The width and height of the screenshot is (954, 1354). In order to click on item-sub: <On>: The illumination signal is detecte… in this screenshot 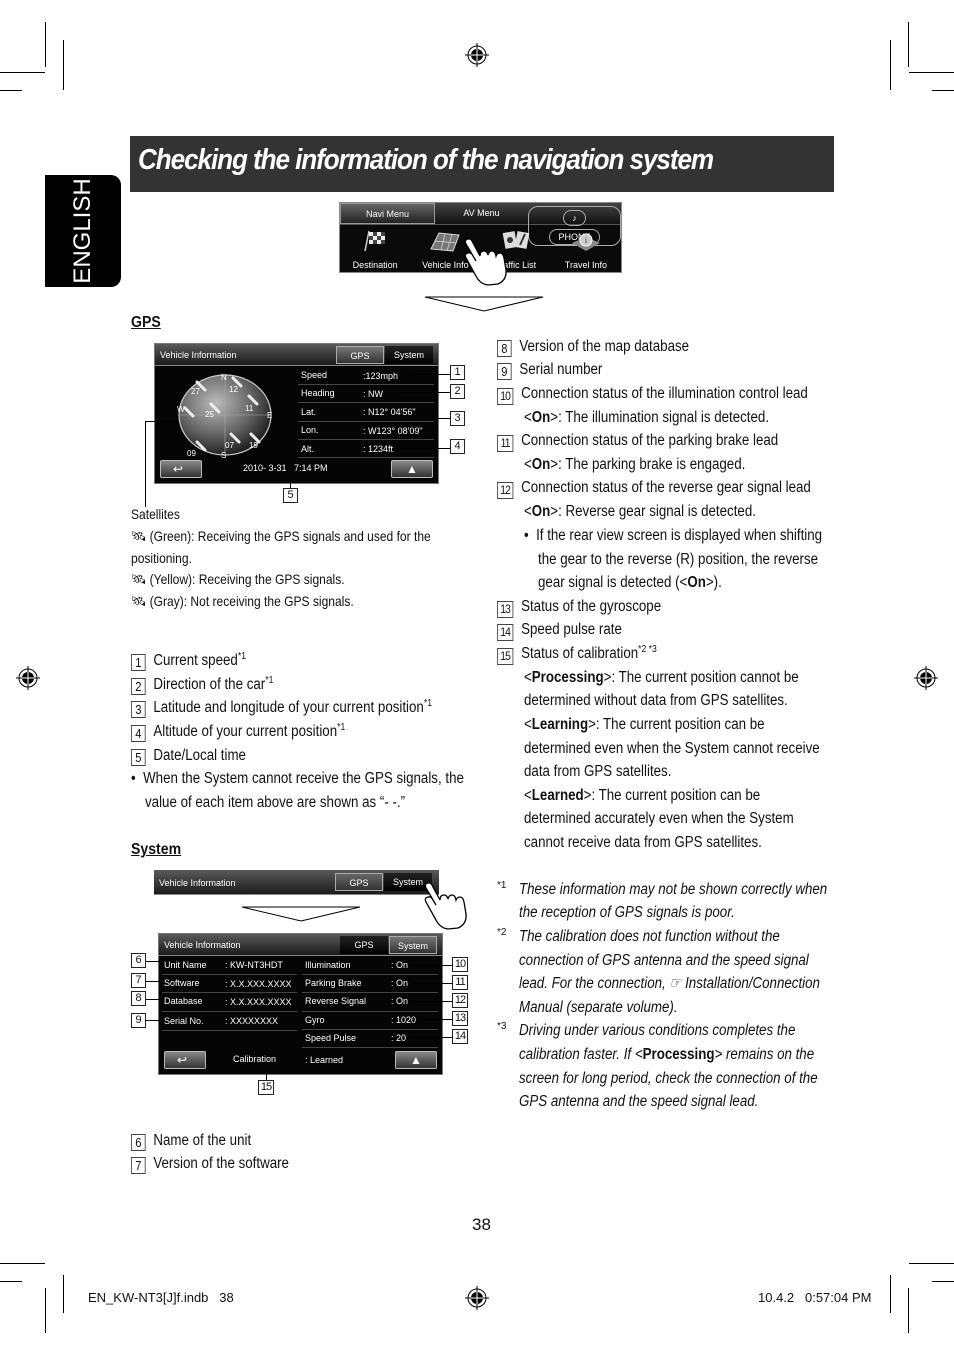, I will do `click(647, 417)`.